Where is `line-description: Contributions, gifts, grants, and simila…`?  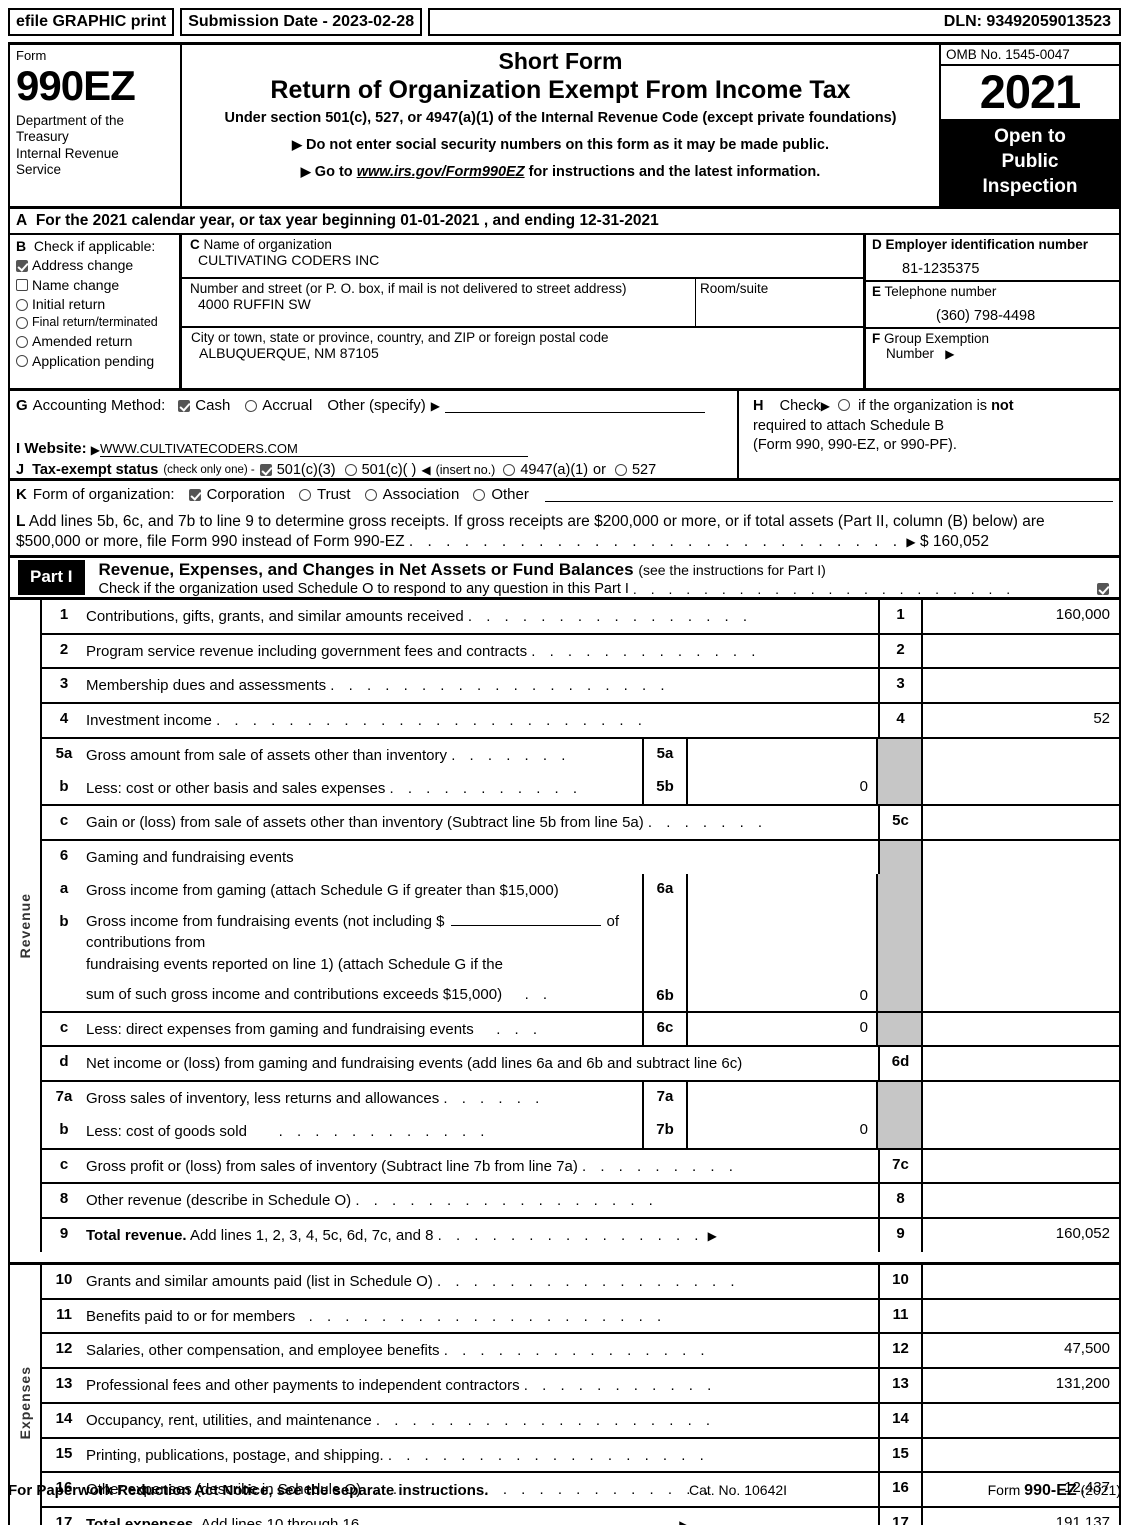
line-description: Contributions, gifts, grants, and simila… is located at coordinates (419, 616).